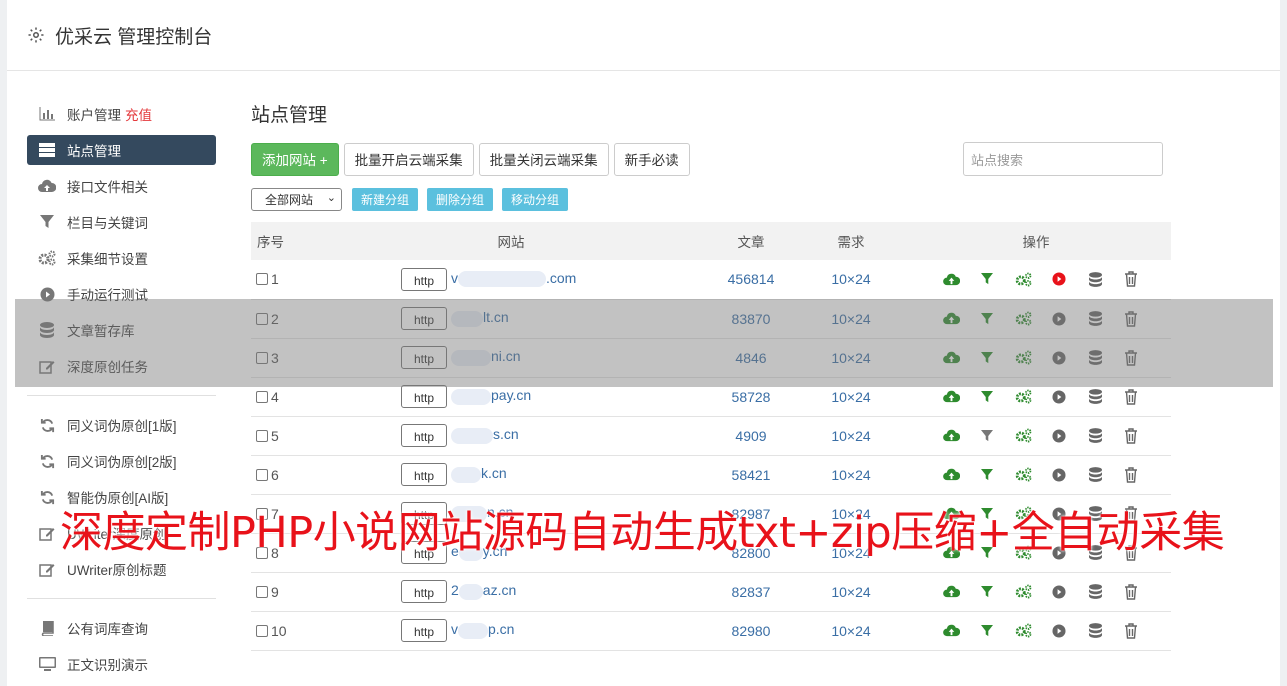  Describe the element at coordinates (1063, 159) in the screenshot. I see `site-search-input: 站点搜索` at that location.